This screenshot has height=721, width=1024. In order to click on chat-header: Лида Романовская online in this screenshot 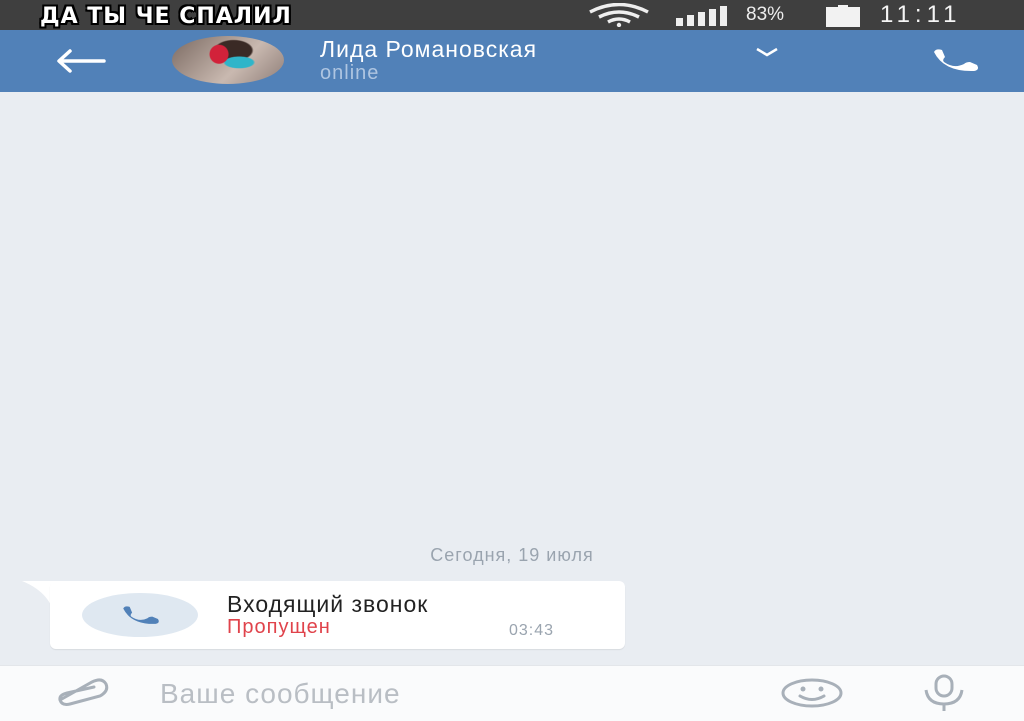, I will do `click(512, 61)`.